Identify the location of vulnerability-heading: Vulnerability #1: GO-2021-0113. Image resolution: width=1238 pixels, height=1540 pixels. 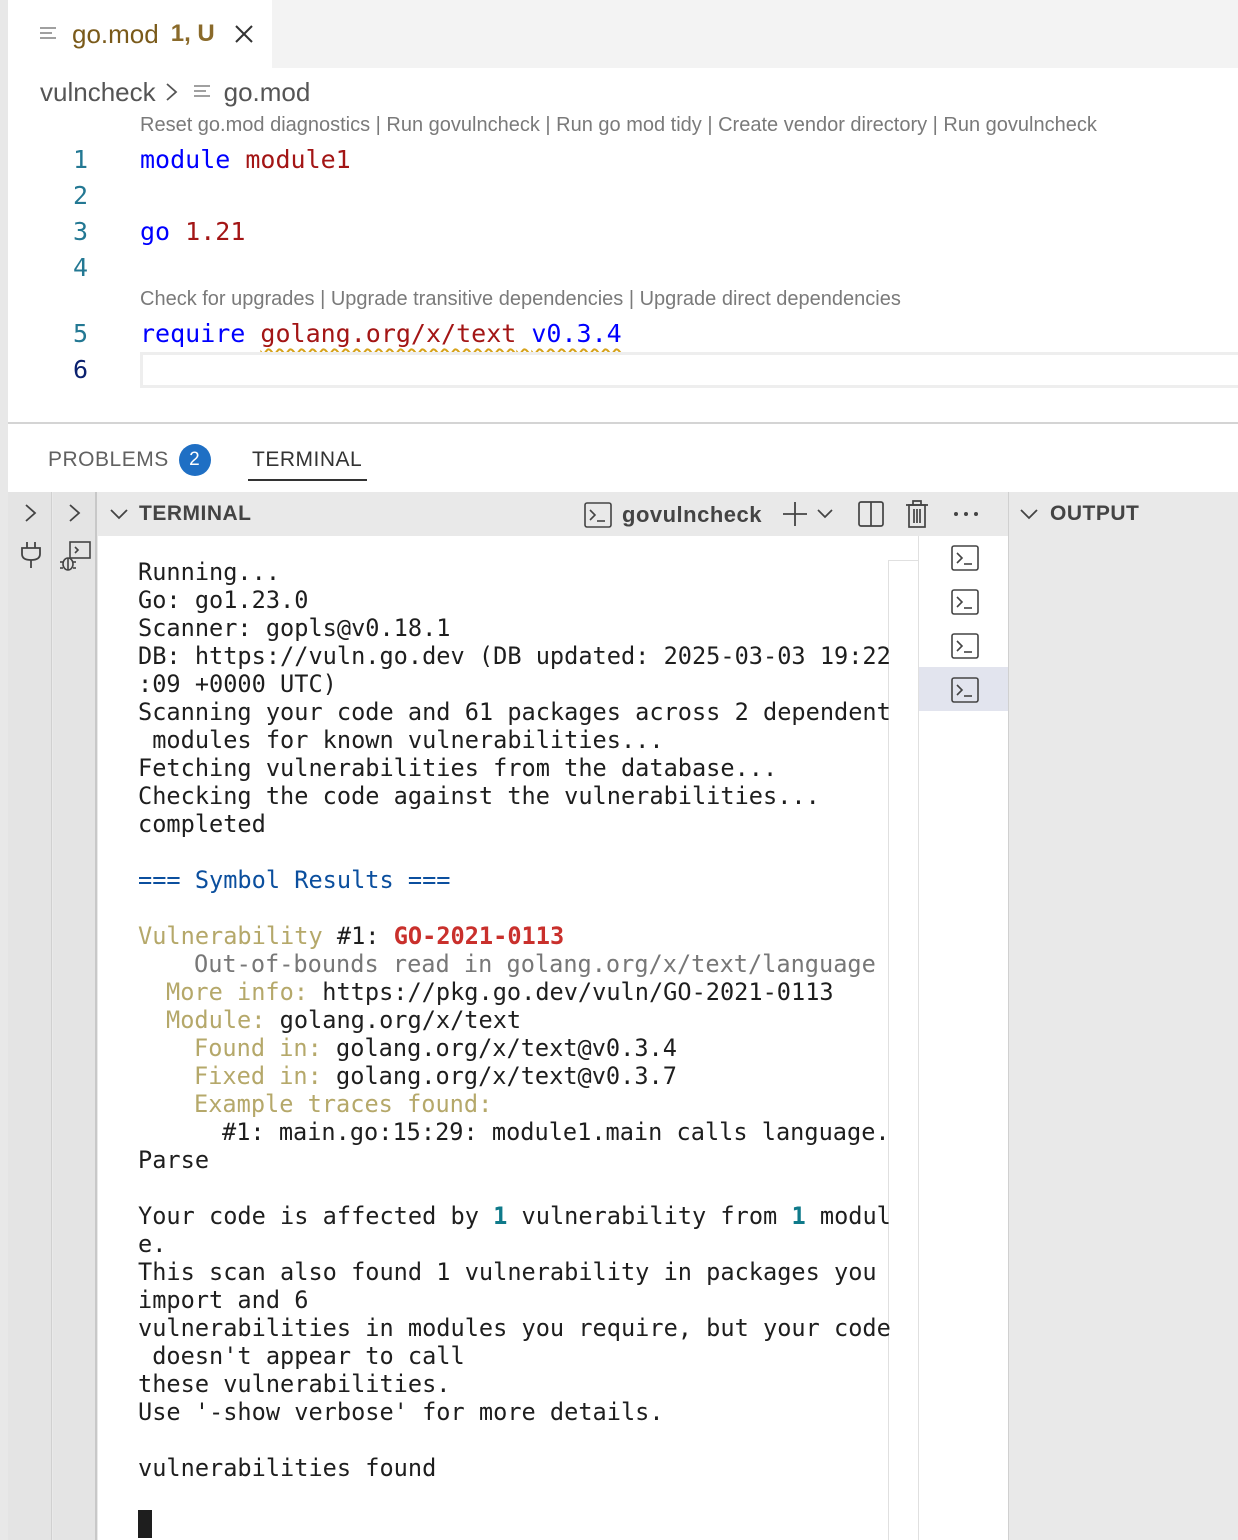
(351, 936).